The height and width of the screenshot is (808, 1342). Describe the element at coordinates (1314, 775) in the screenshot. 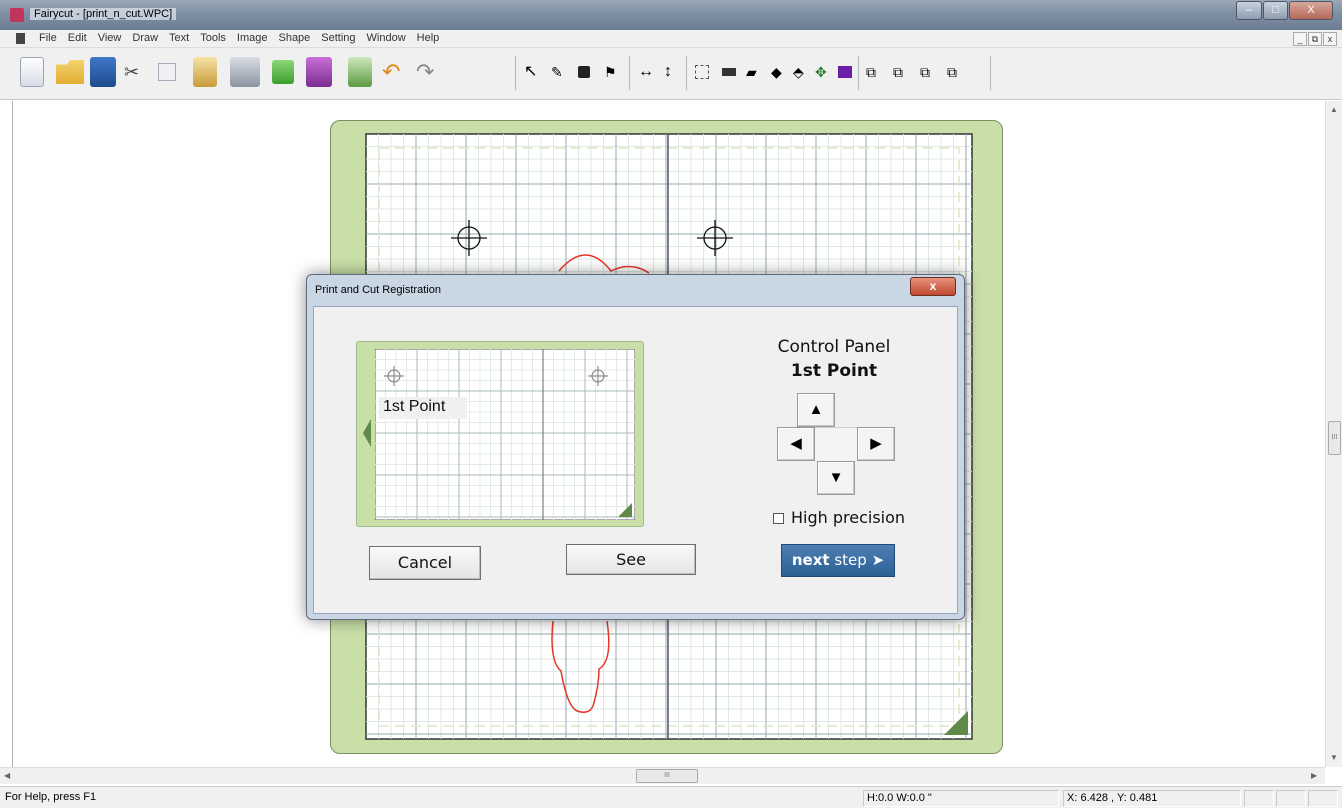

I see `scroll-right-icon: ▶` at that location.